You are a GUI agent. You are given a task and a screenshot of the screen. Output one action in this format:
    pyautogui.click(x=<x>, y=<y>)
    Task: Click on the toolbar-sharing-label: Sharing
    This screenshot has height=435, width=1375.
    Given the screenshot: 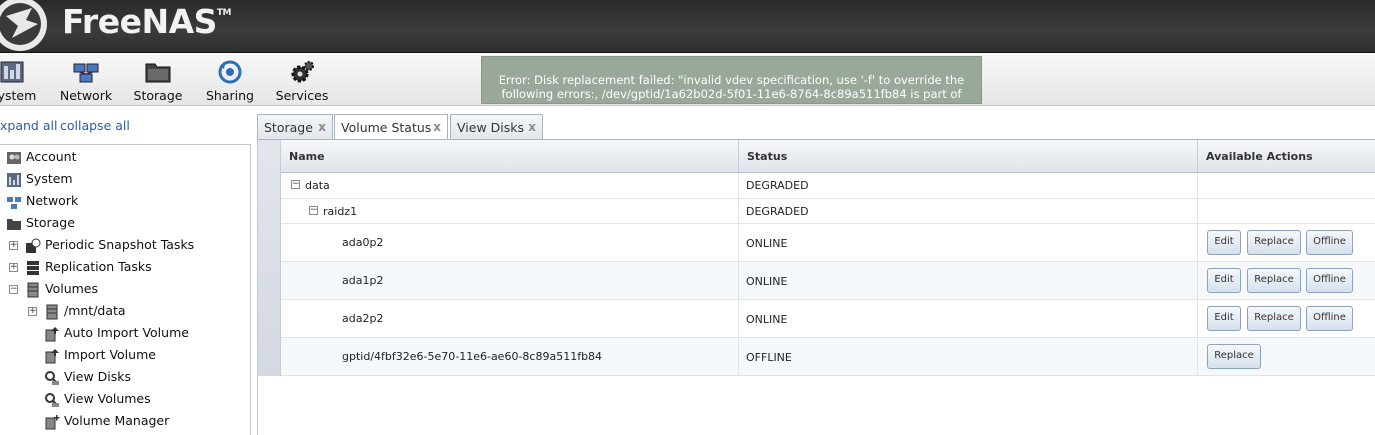 What is the action you would take?
    pyautogui.click(x=230, y=95)
    